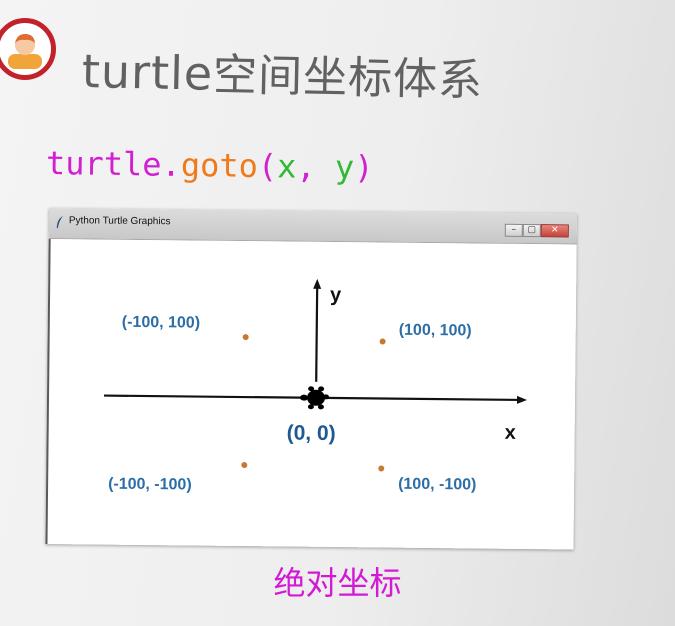 The width and height of the screenshot is (675, 626). Describe the element at coordinates (161, 322) in the screenshot. I see `label-top-left: (-100, 100)` at that location.